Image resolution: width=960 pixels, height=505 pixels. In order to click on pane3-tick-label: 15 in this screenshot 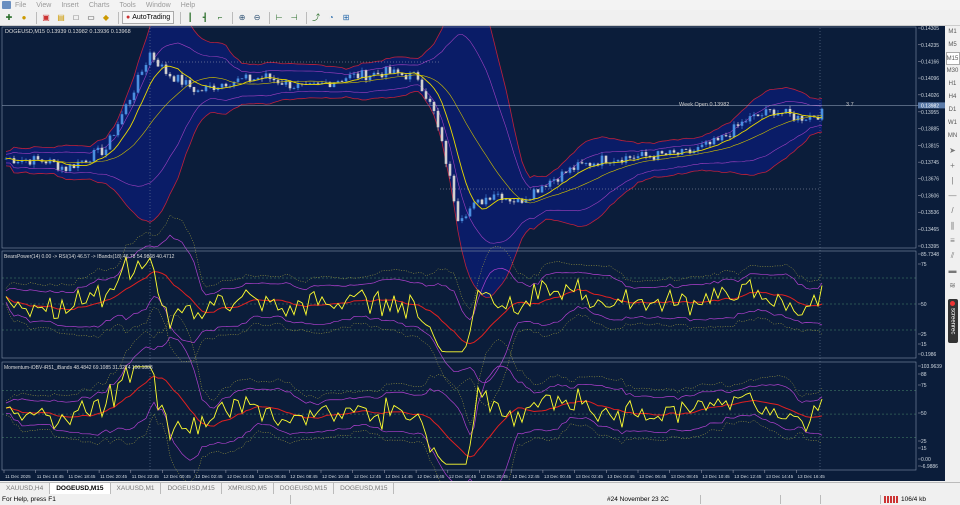, I will do `click(924, 449)`.